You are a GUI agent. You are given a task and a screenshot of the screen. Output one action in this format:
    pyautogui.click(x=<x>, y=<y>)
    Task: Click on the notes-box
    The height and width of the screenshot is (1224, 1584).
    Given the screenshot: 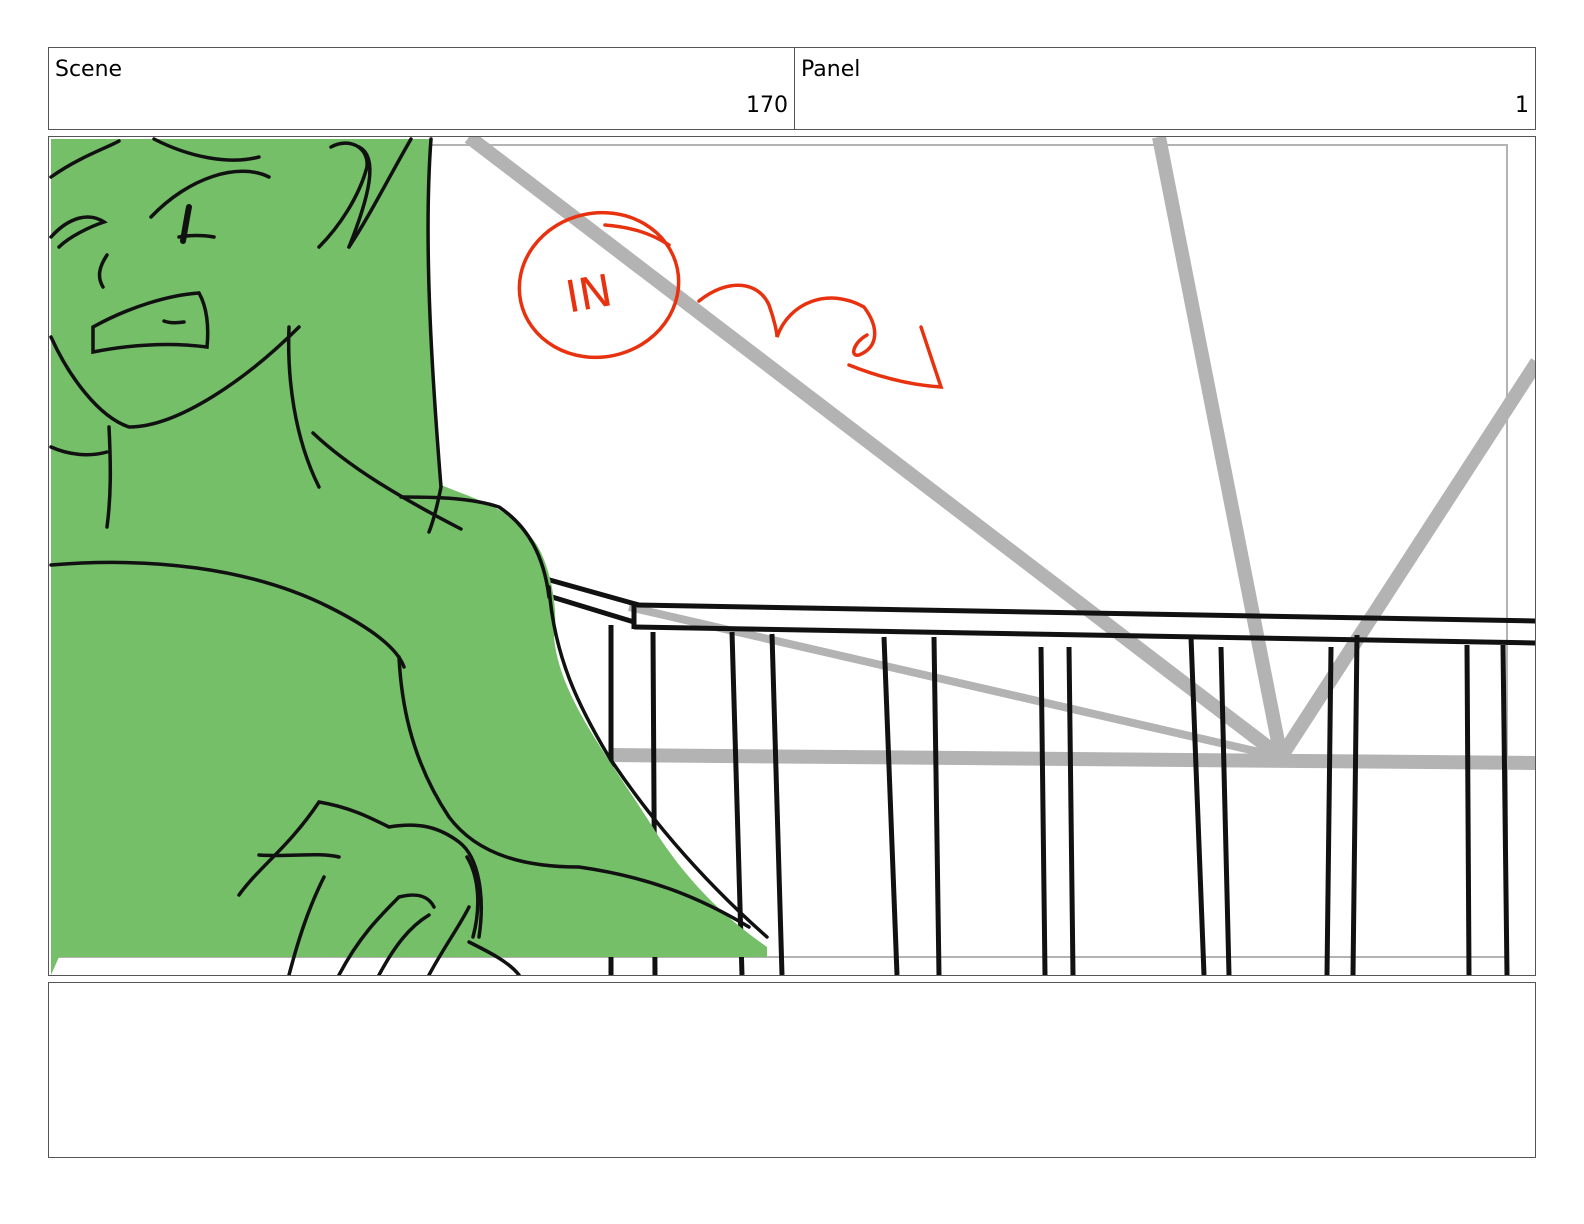 What is the action you would take?
    pyautogui.click(x=792, y=1070)
    